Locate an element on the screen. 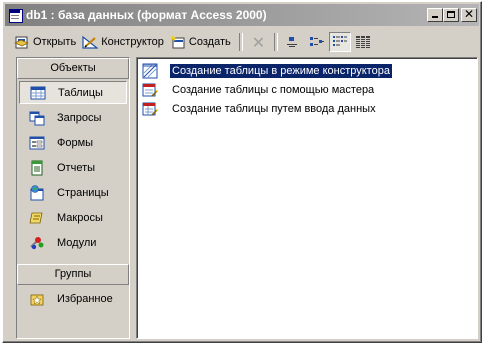 The width and height of the screenshot is (488, 347). form-icon is located at coordinates (37, 142).